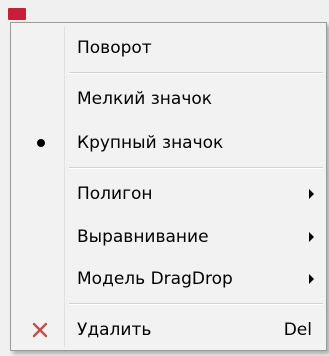 This screenshot has width=329, height=356. Describe the element at coordinates (115, 194) in the screenshot. I see `menu-item-label: Полигон` at that location.